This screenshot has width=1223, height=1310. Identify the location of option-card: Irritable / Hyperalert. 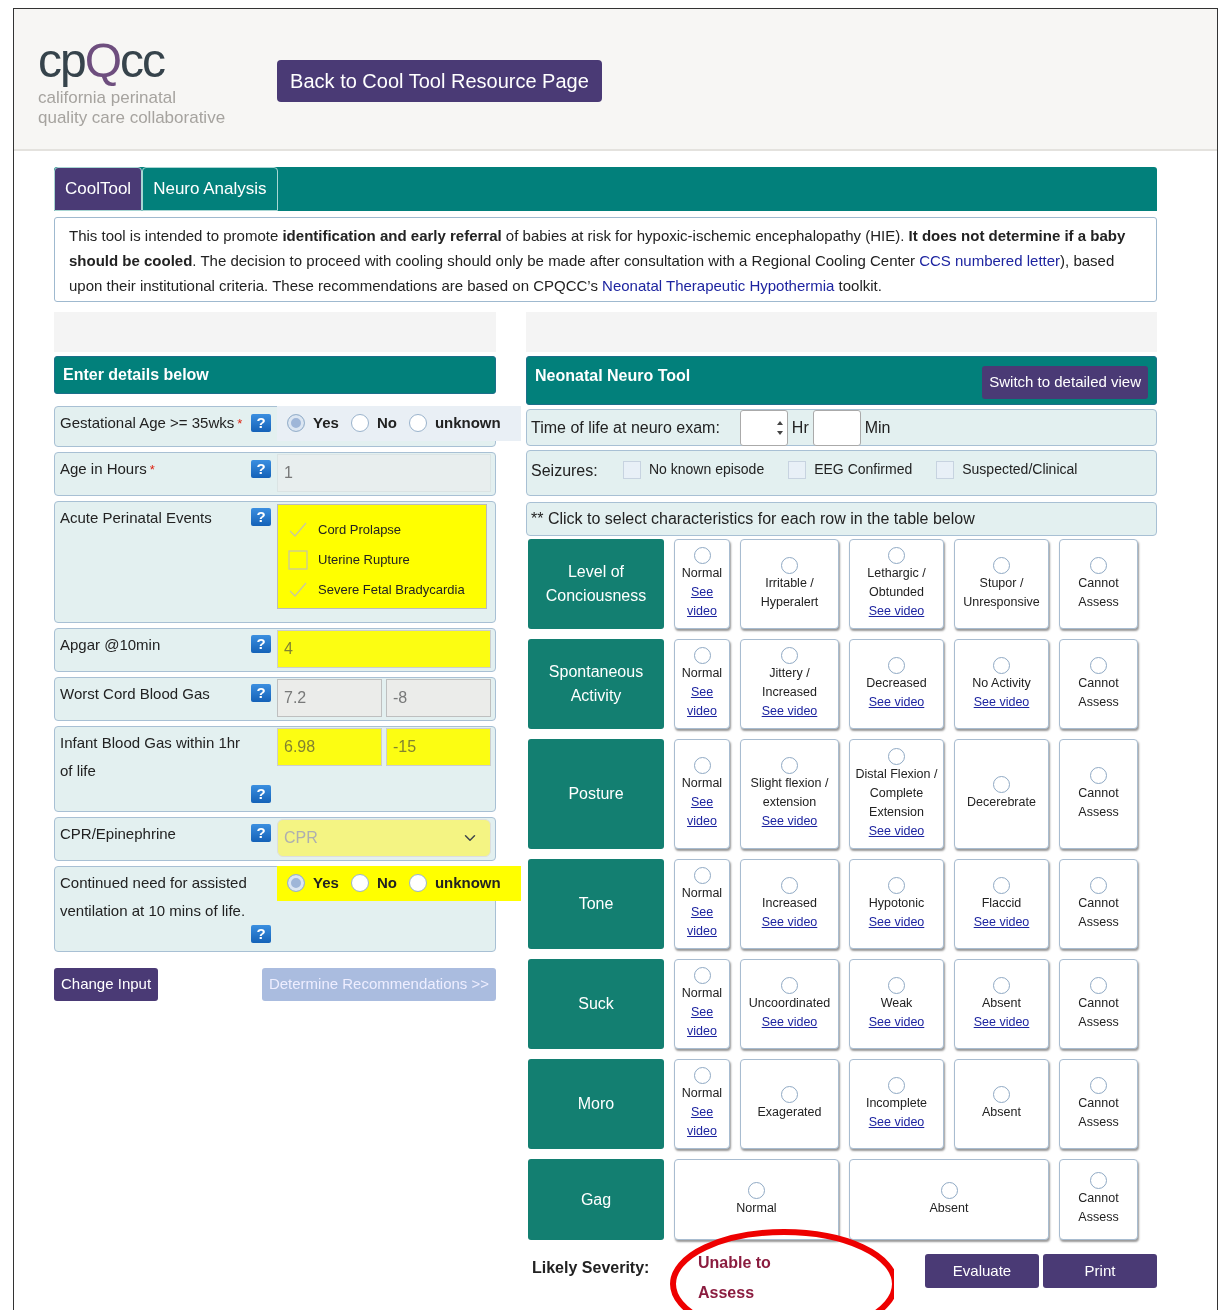
(789, 584).